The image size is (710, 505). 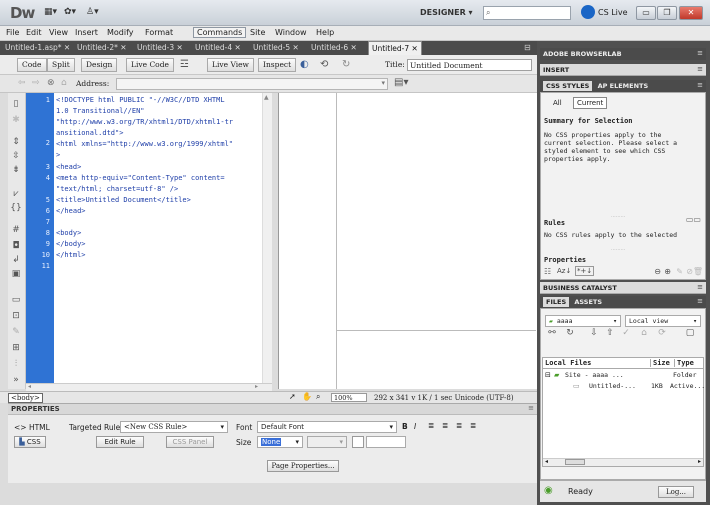 What do you see at coordinates (469, 65) in the screenshot?
I see `document-title-input: Untitled Document` at bounding box center [469, 65].